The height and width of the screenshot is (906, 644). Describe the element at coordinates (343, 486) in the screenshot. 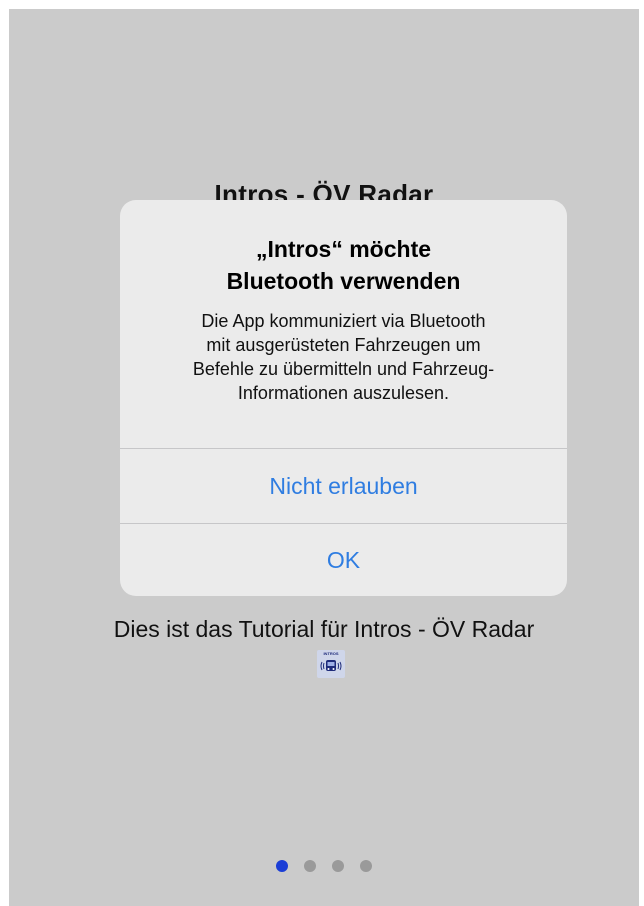

I see `deny-button: Nicht erlauben` at that location.